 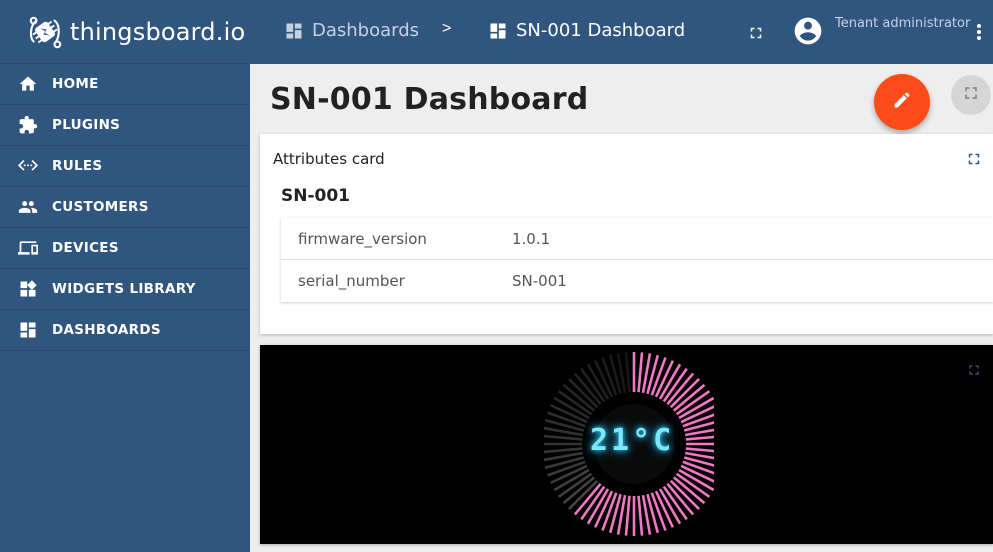 I want to click on sidebar-item-label: WIDGETS LIBRARY, so click(x=124, y=289).